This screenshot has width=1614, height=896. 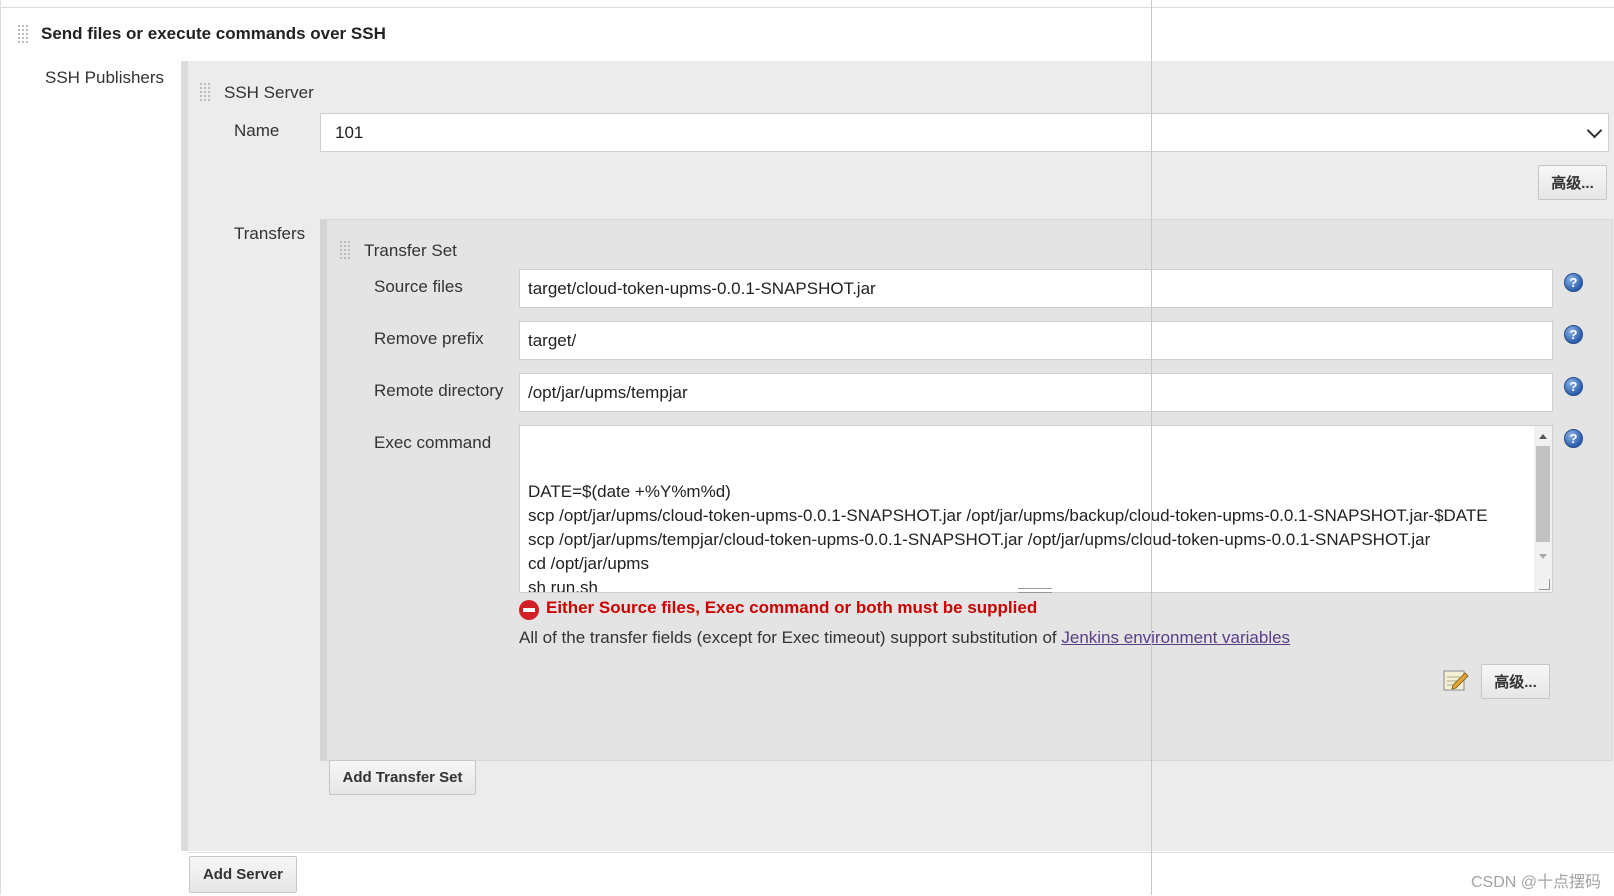 What do you see at coordinates (964, 132) in the screenshot?
I see `server-name-select: 101` at bounding box center [964, 132].